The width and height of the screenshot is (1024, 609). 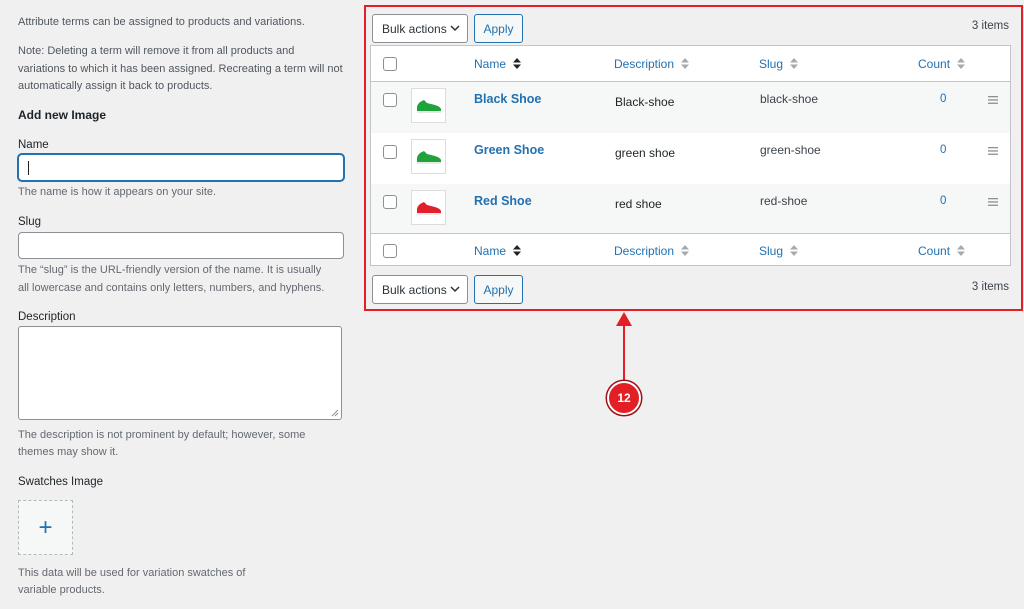 I want to click on swatches-help-line2: variable products., so click(x=61, y=590).